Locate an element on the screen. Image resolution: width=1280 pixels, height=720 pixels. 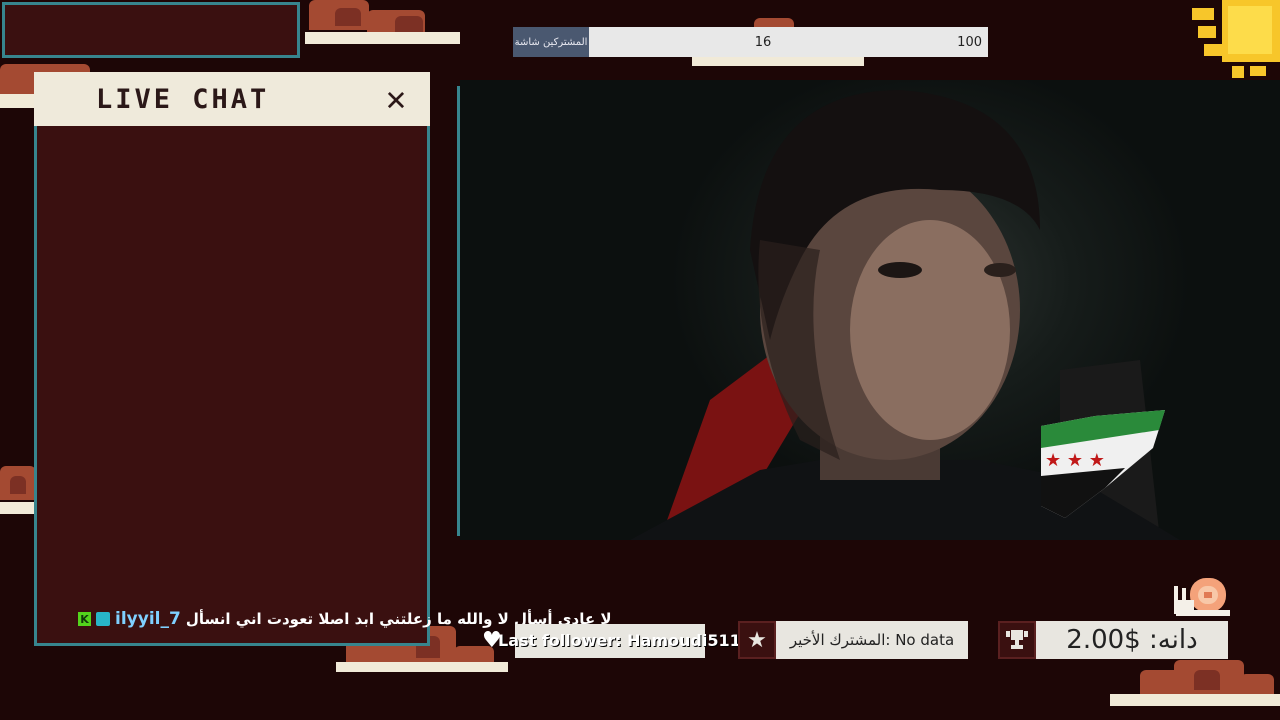
live-chat-header: LIVE CHAT is located at coordinates (232, 99).